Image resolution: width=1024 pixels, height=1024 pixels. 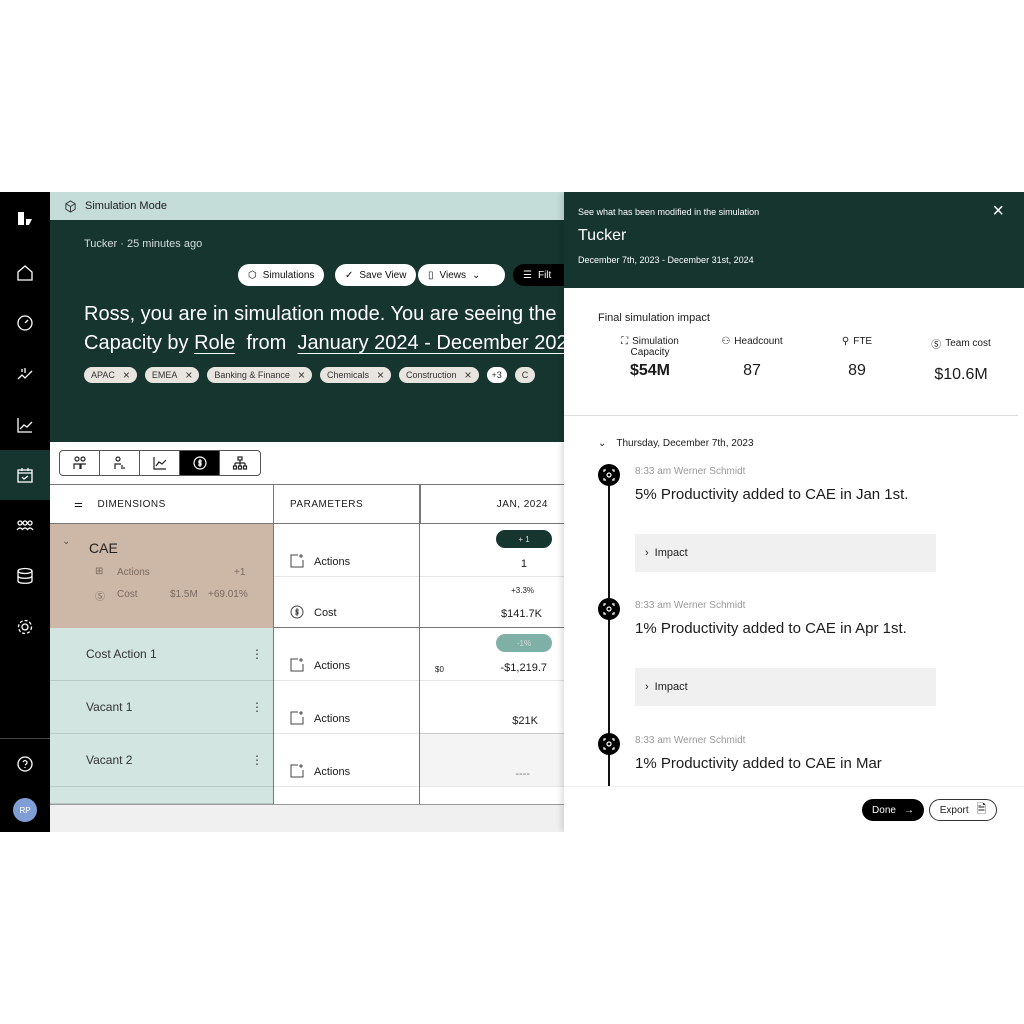 I want to click on row-name: Vacant 2, so click(x=109, y=760).